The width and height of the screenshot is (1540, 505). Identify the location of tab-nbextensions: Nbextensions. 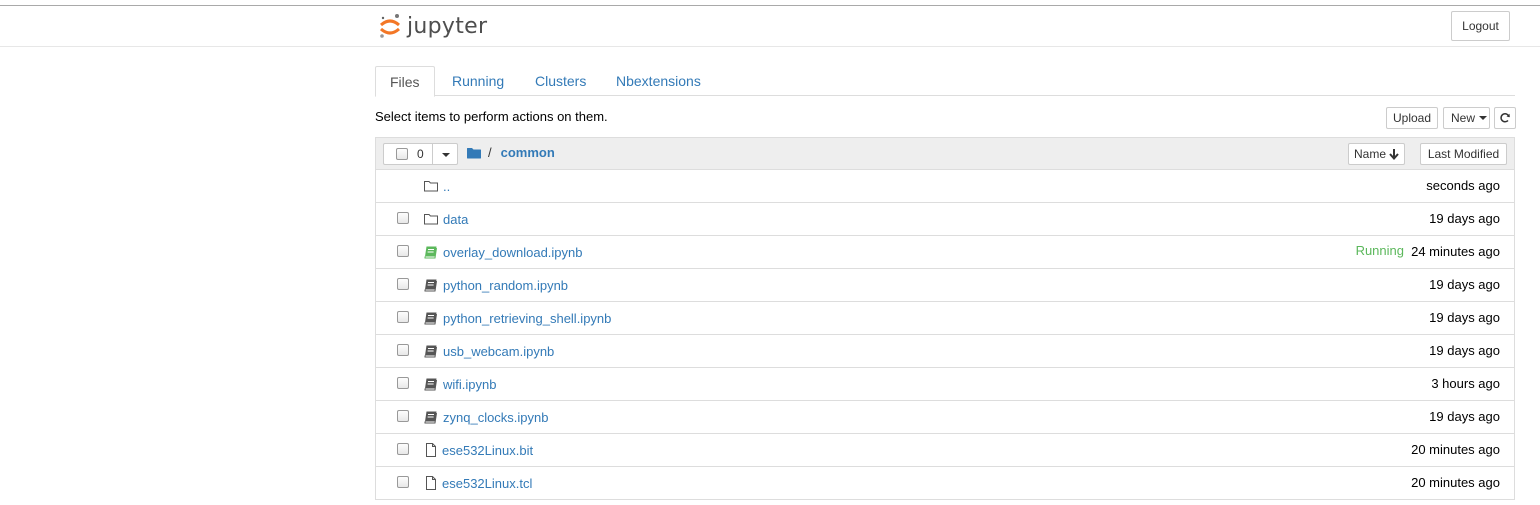
(658, 81).